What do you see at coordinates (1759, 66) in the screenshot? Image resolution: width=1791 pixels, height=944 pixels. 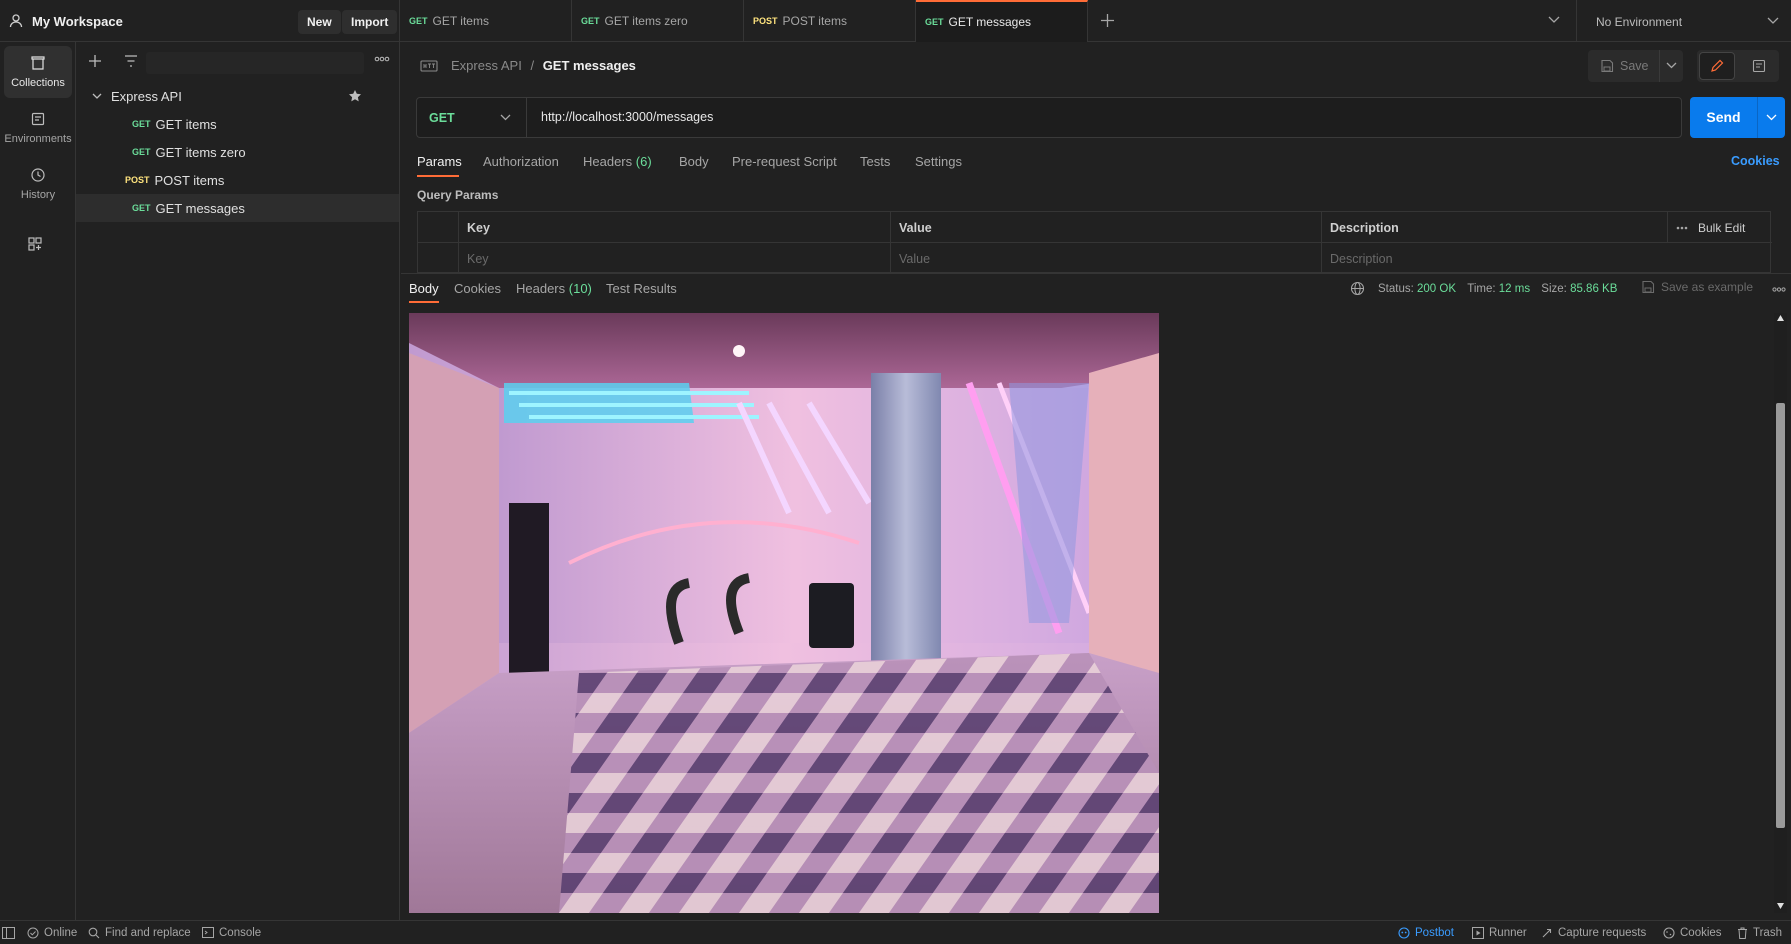 I see `comments-icon` at bounding box center [1759, 66].